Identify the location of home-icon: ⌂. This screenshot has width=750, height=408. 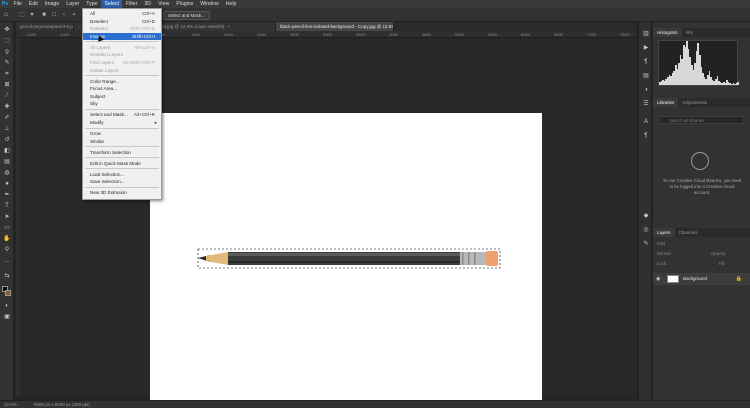
(8, 15).